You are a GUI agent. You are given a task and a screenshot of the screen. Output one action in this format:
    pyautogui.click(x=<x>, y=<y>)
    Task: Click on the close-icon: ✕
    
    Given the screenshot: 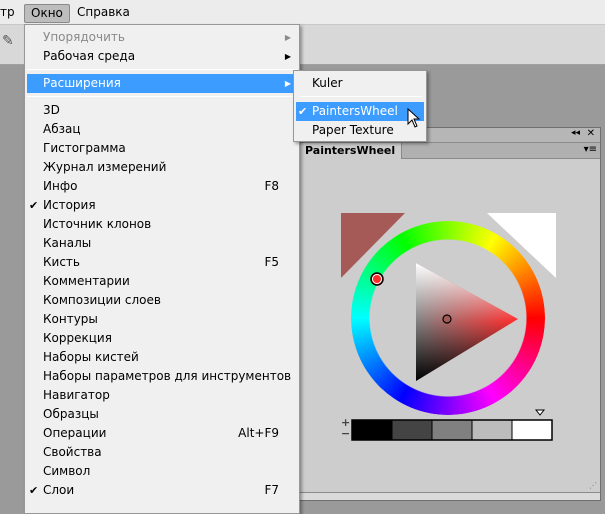 What is the action you would take?
    pyautogui.click(x=591, y=133)
    